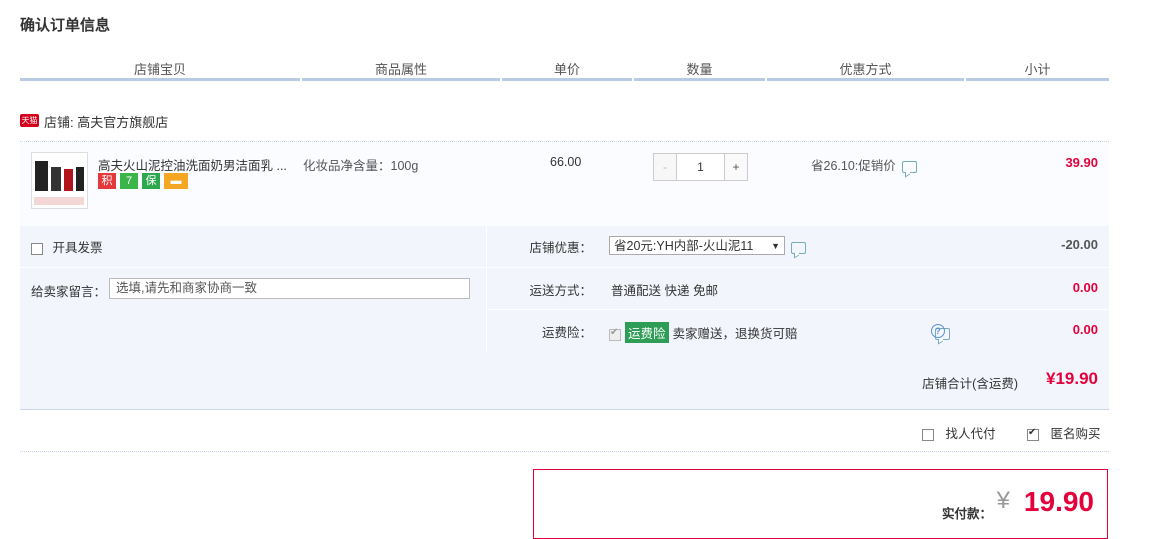  I want to click on final-payment-label: 实付款：, so click(966, 514).